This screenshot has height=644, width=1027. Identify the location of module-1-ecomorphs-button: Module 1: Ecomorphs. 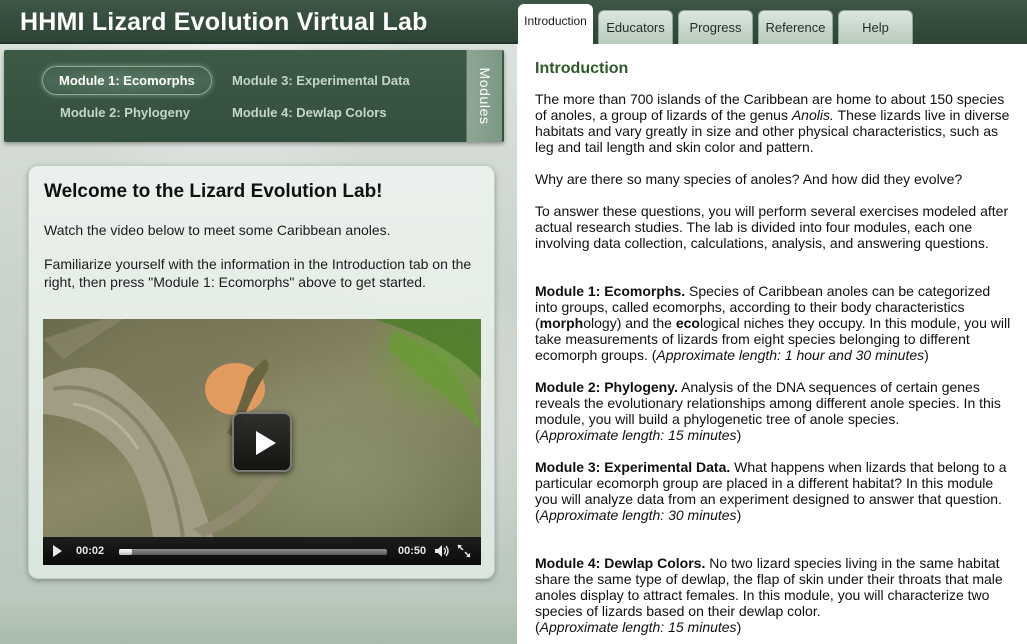
(127, 80).